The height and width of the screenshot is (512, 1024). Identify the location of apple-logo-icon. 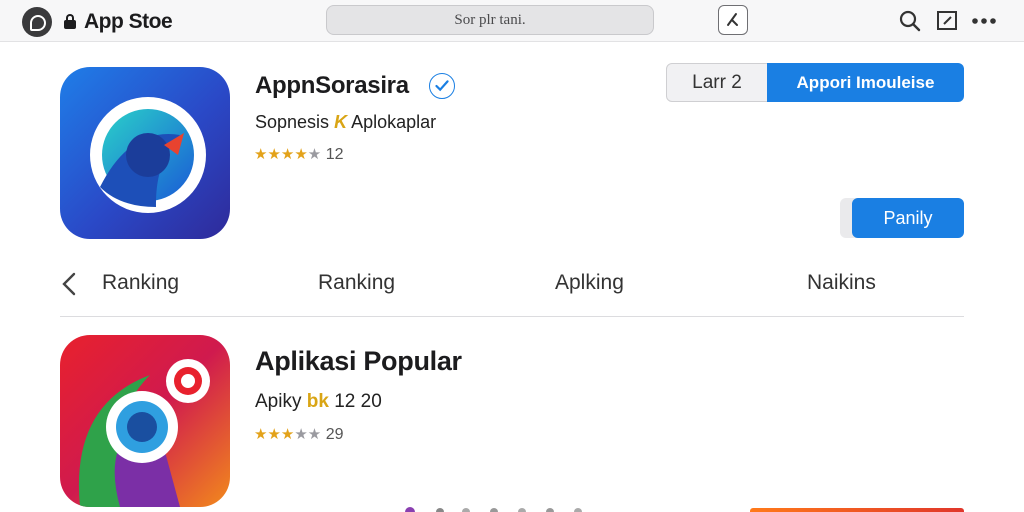
(37, 22).